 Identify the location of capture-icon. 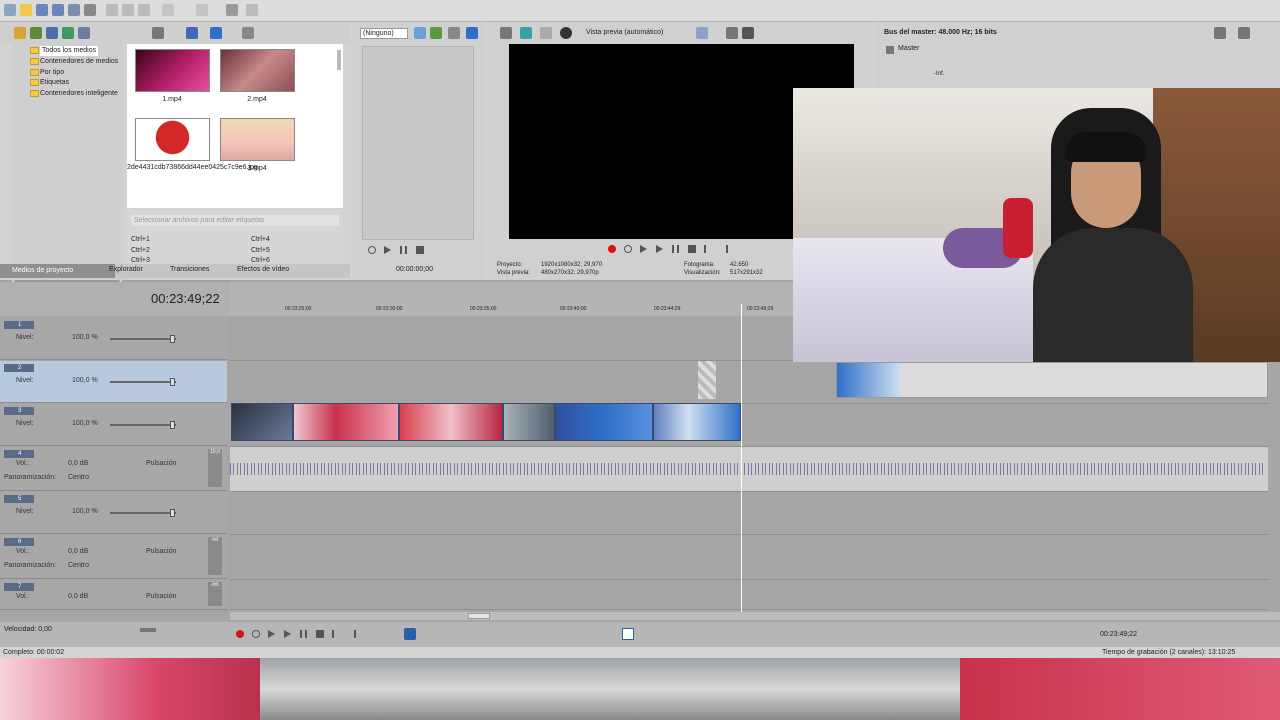
(36, 33).